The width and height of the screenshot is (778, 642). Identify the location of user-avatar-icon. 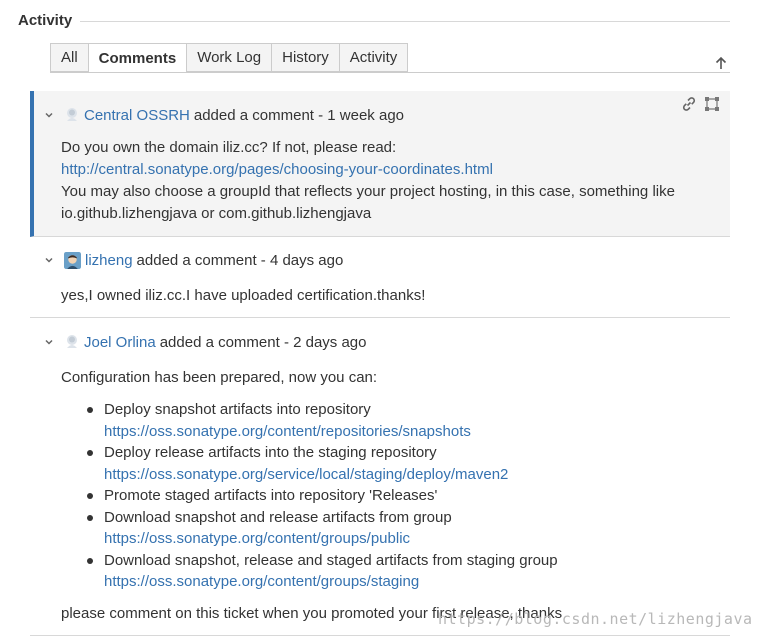
(72, 260).